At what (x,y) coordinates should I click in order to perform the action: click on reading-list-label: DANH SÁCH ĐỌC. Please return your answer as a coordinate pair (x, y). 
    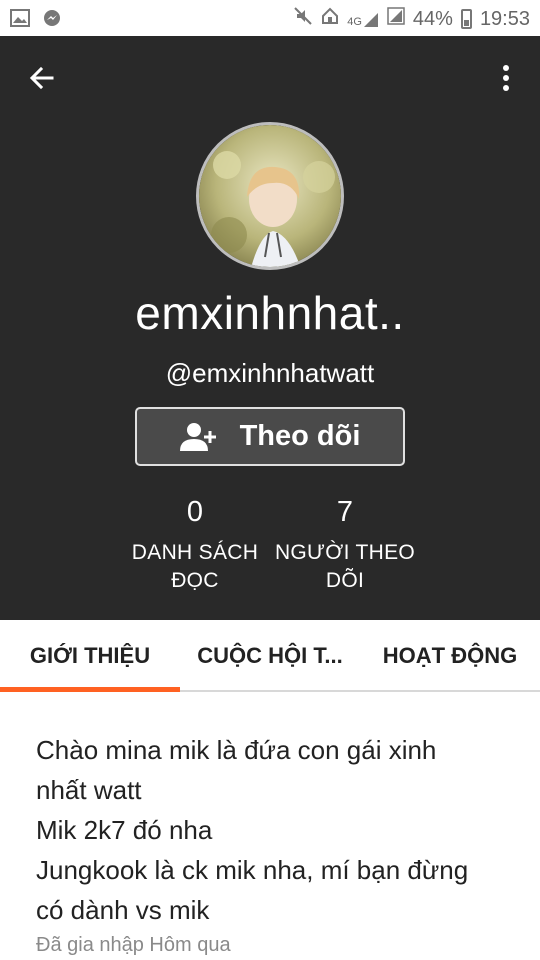
    Looking at the image, I should click on (195, 566).